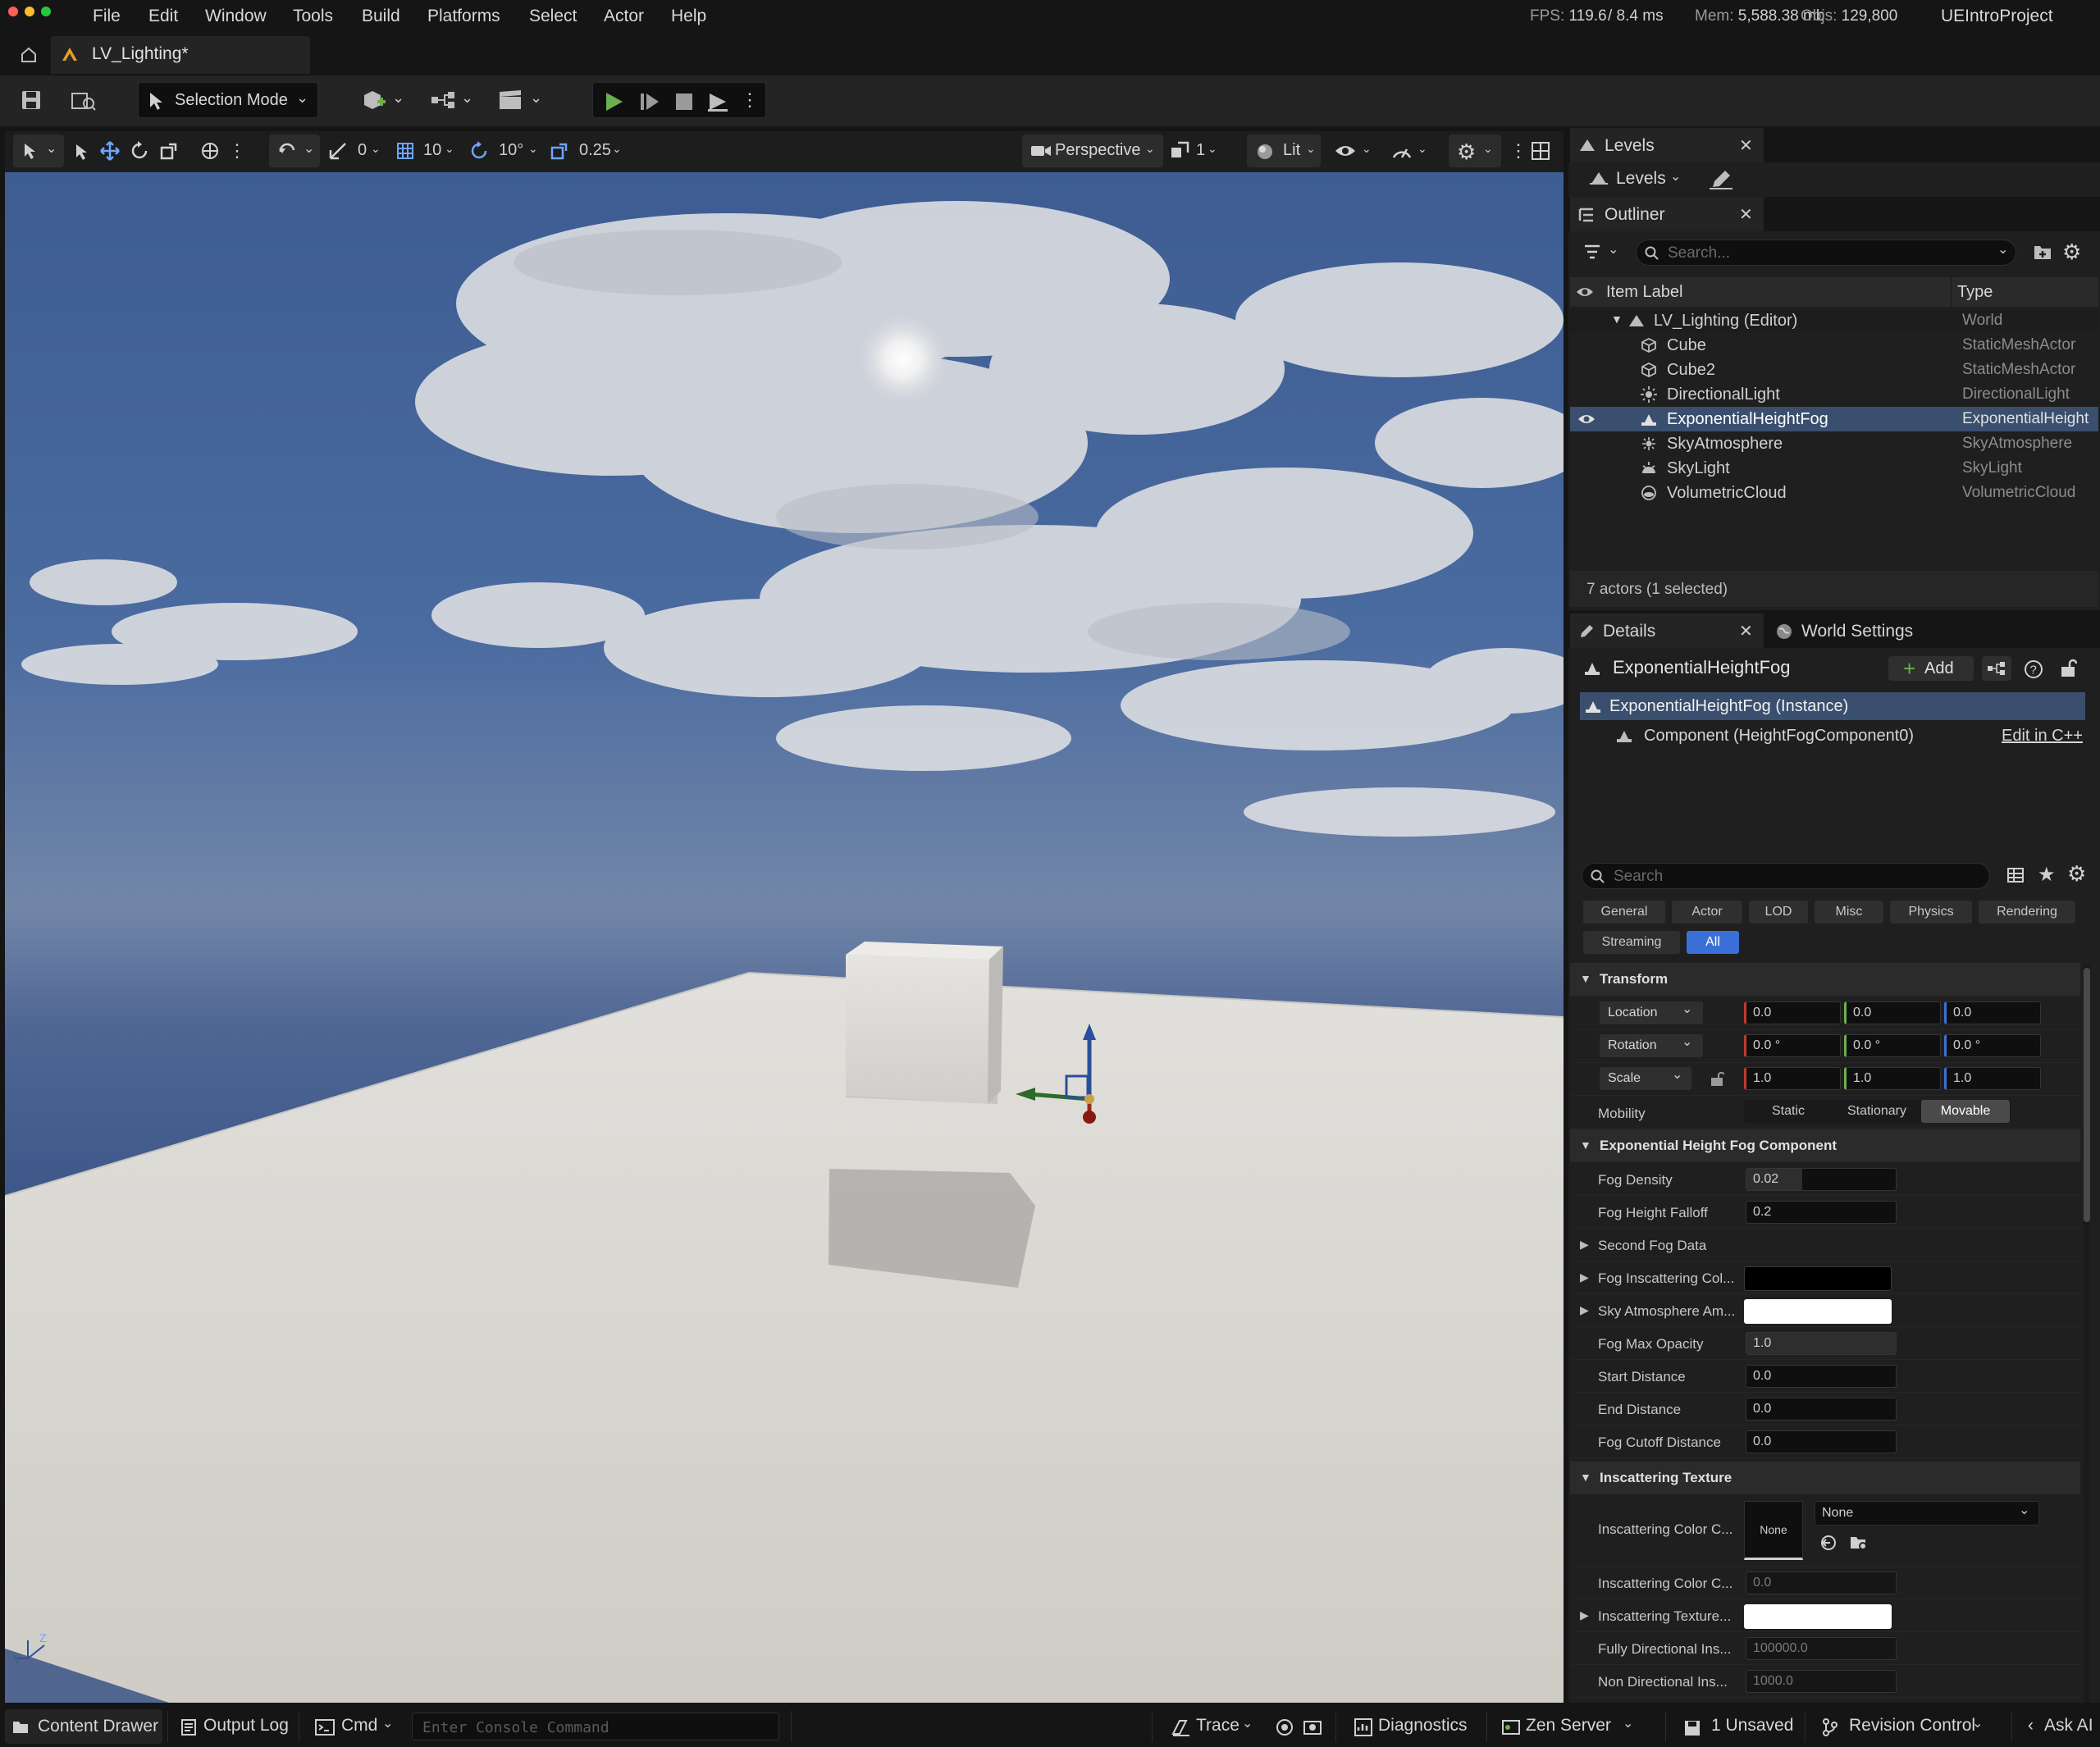 This screenshot has width=2100, height=1747. I want to click on menu-help: Help, so click(689, 16).